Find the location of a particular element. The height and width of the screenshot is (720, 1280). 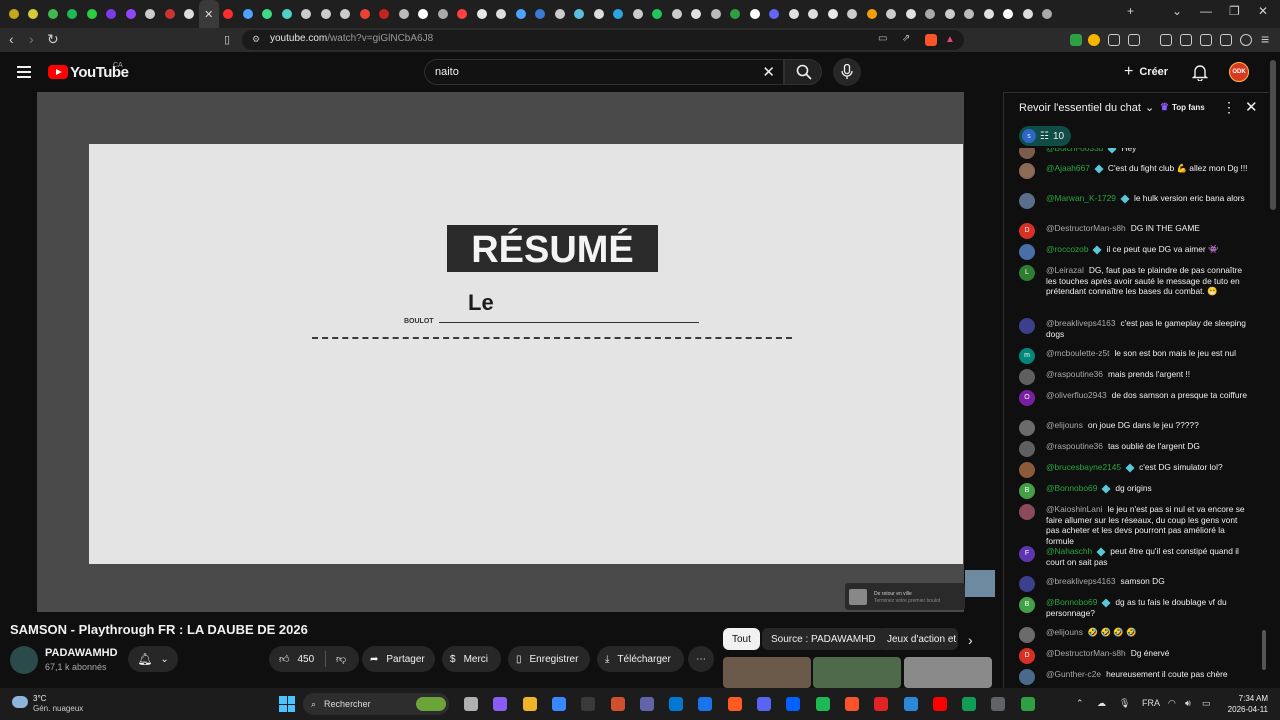

chat-username: @Nahaschh is located at coordinates (1069, 551).